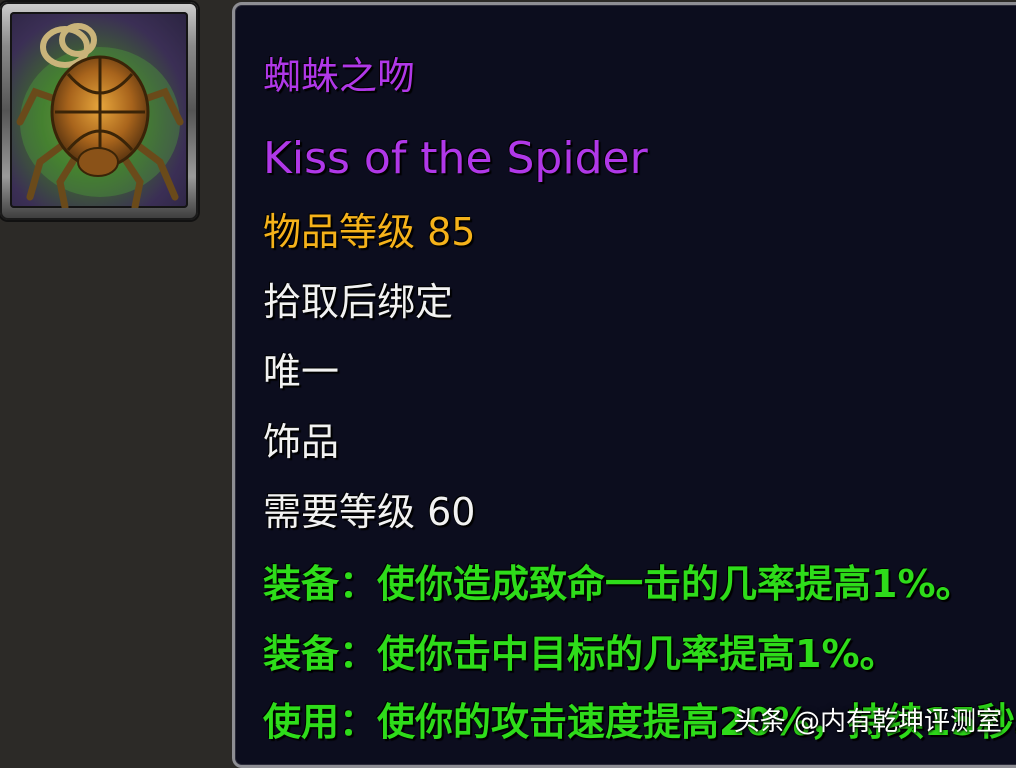 Image resolution: width=1016 pixels, height=768 pixels. I want to click on spider-icon-art, so click(100, 115).